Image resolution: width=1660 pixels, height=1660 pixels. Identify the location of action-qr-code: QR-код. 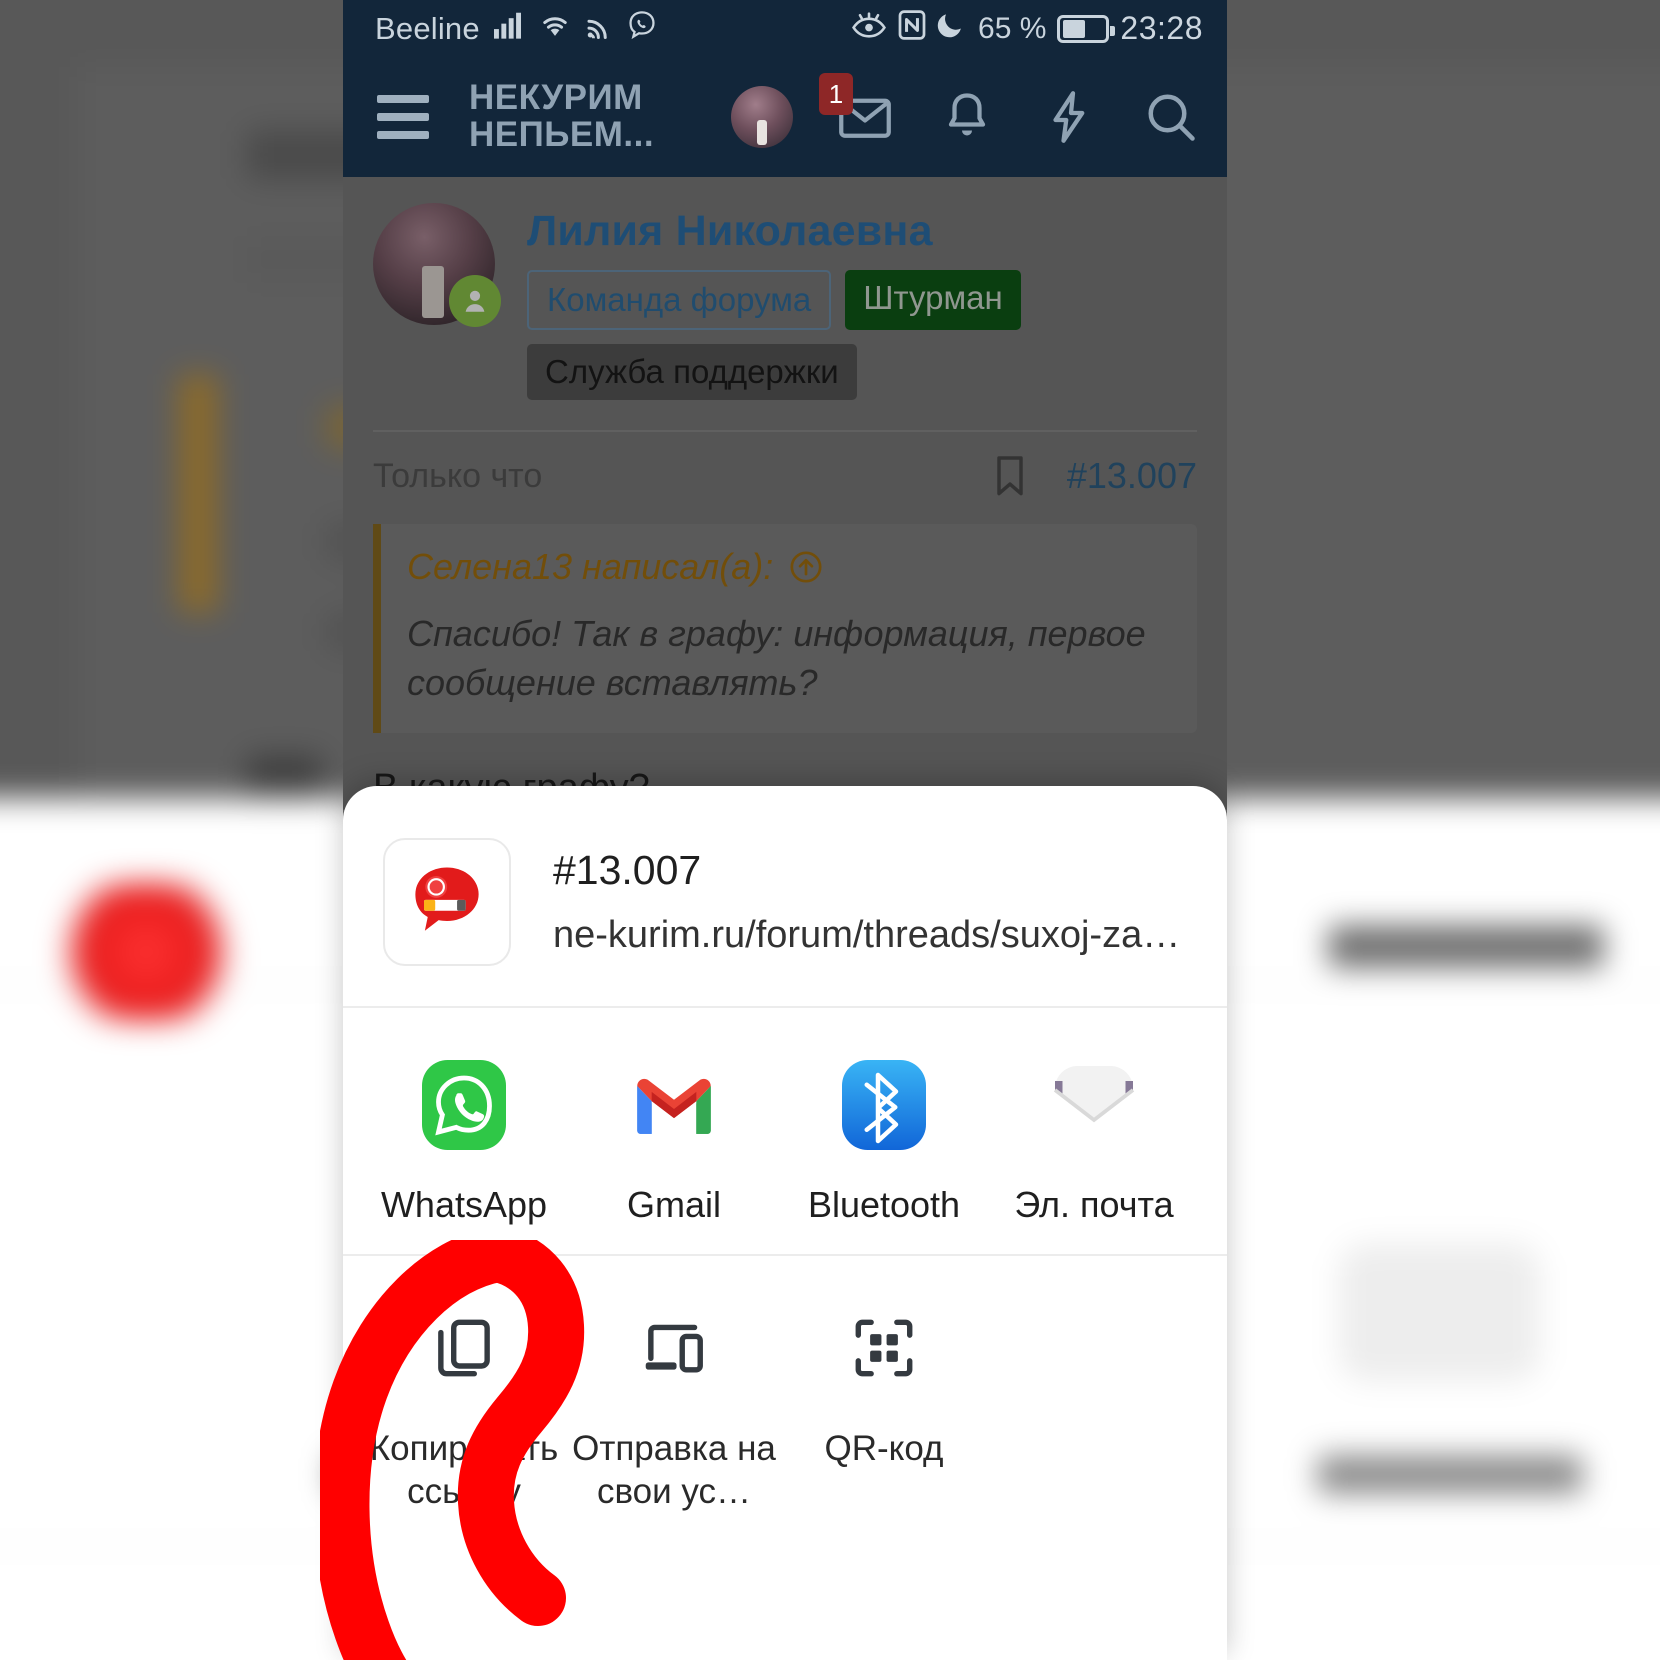
(884, 1410).